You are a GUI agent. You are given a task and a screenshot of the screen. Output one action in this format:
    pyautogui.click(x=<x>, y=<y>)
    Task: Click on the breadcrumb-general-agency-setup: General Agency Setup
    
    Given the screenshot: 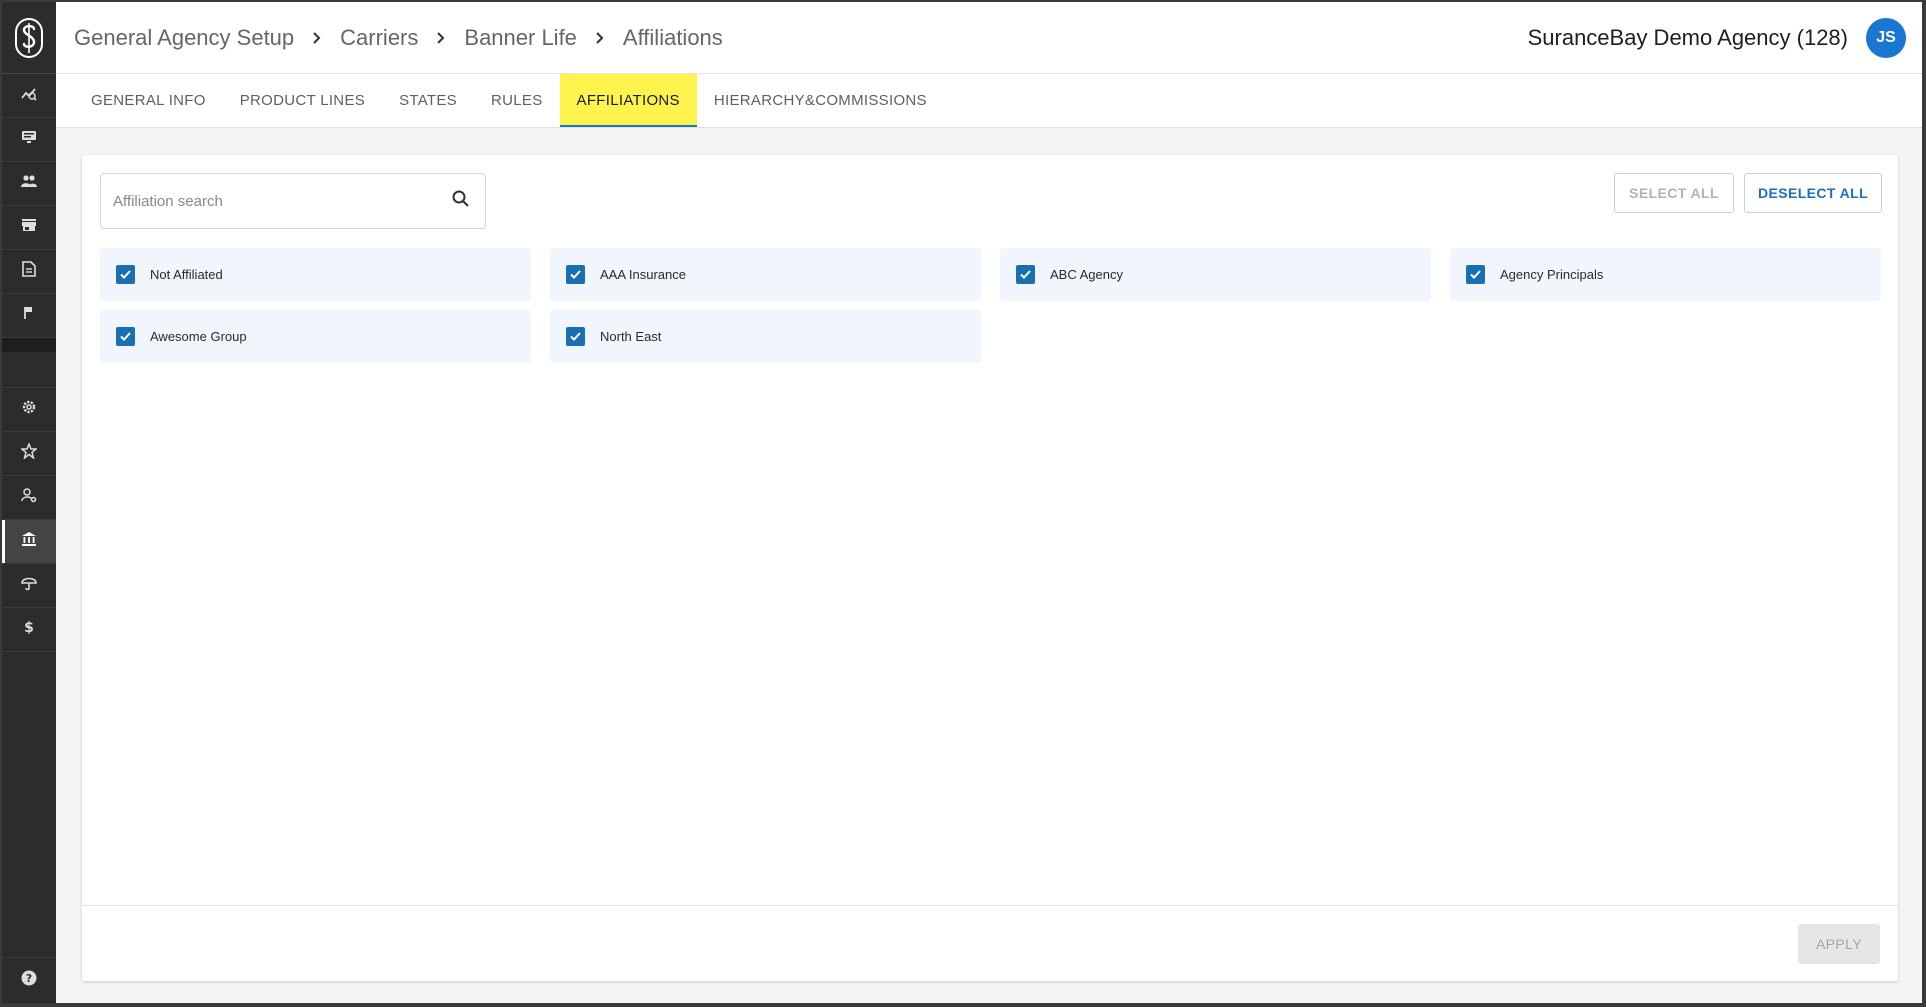 What is the action you would take?
    pyautogui.click(x=184, y=38)
    